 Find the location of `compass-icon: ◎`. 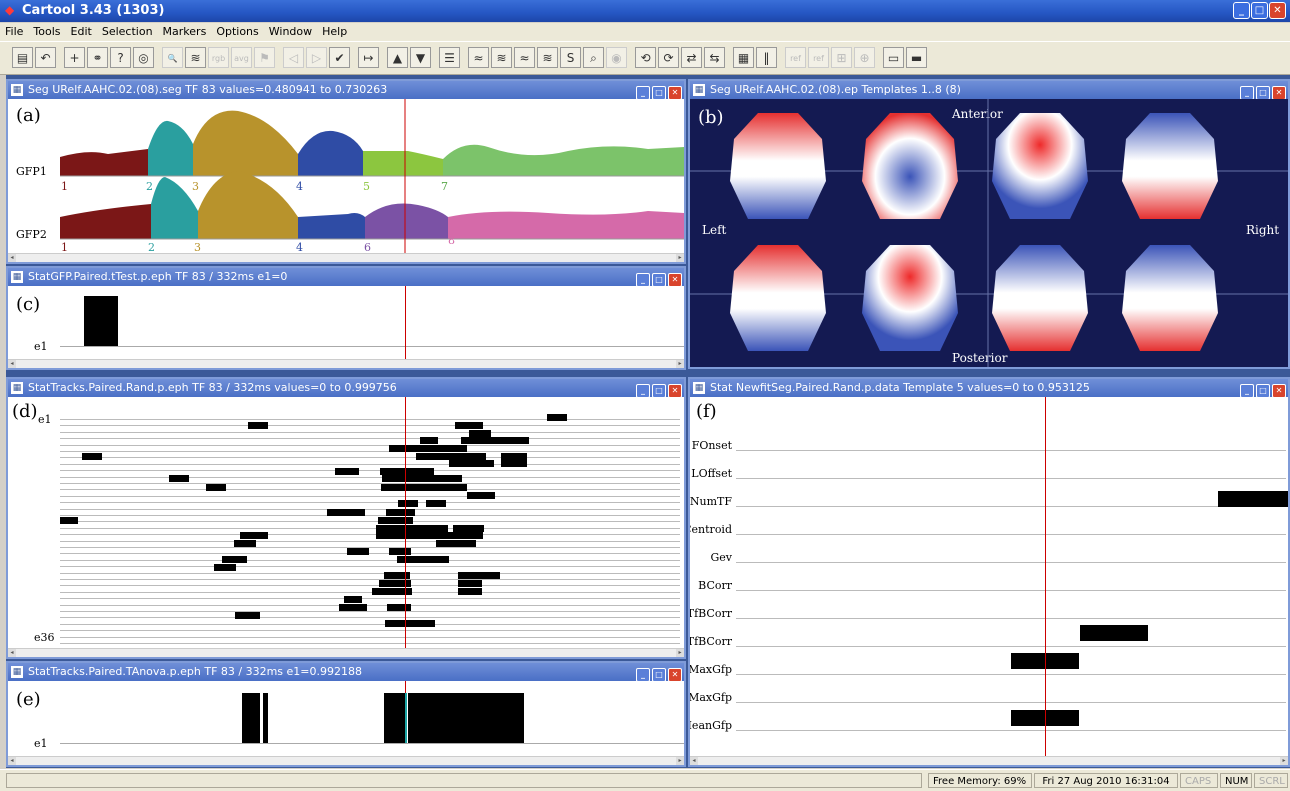

compass-icon: ◎ is located at coordinates (143, 57).